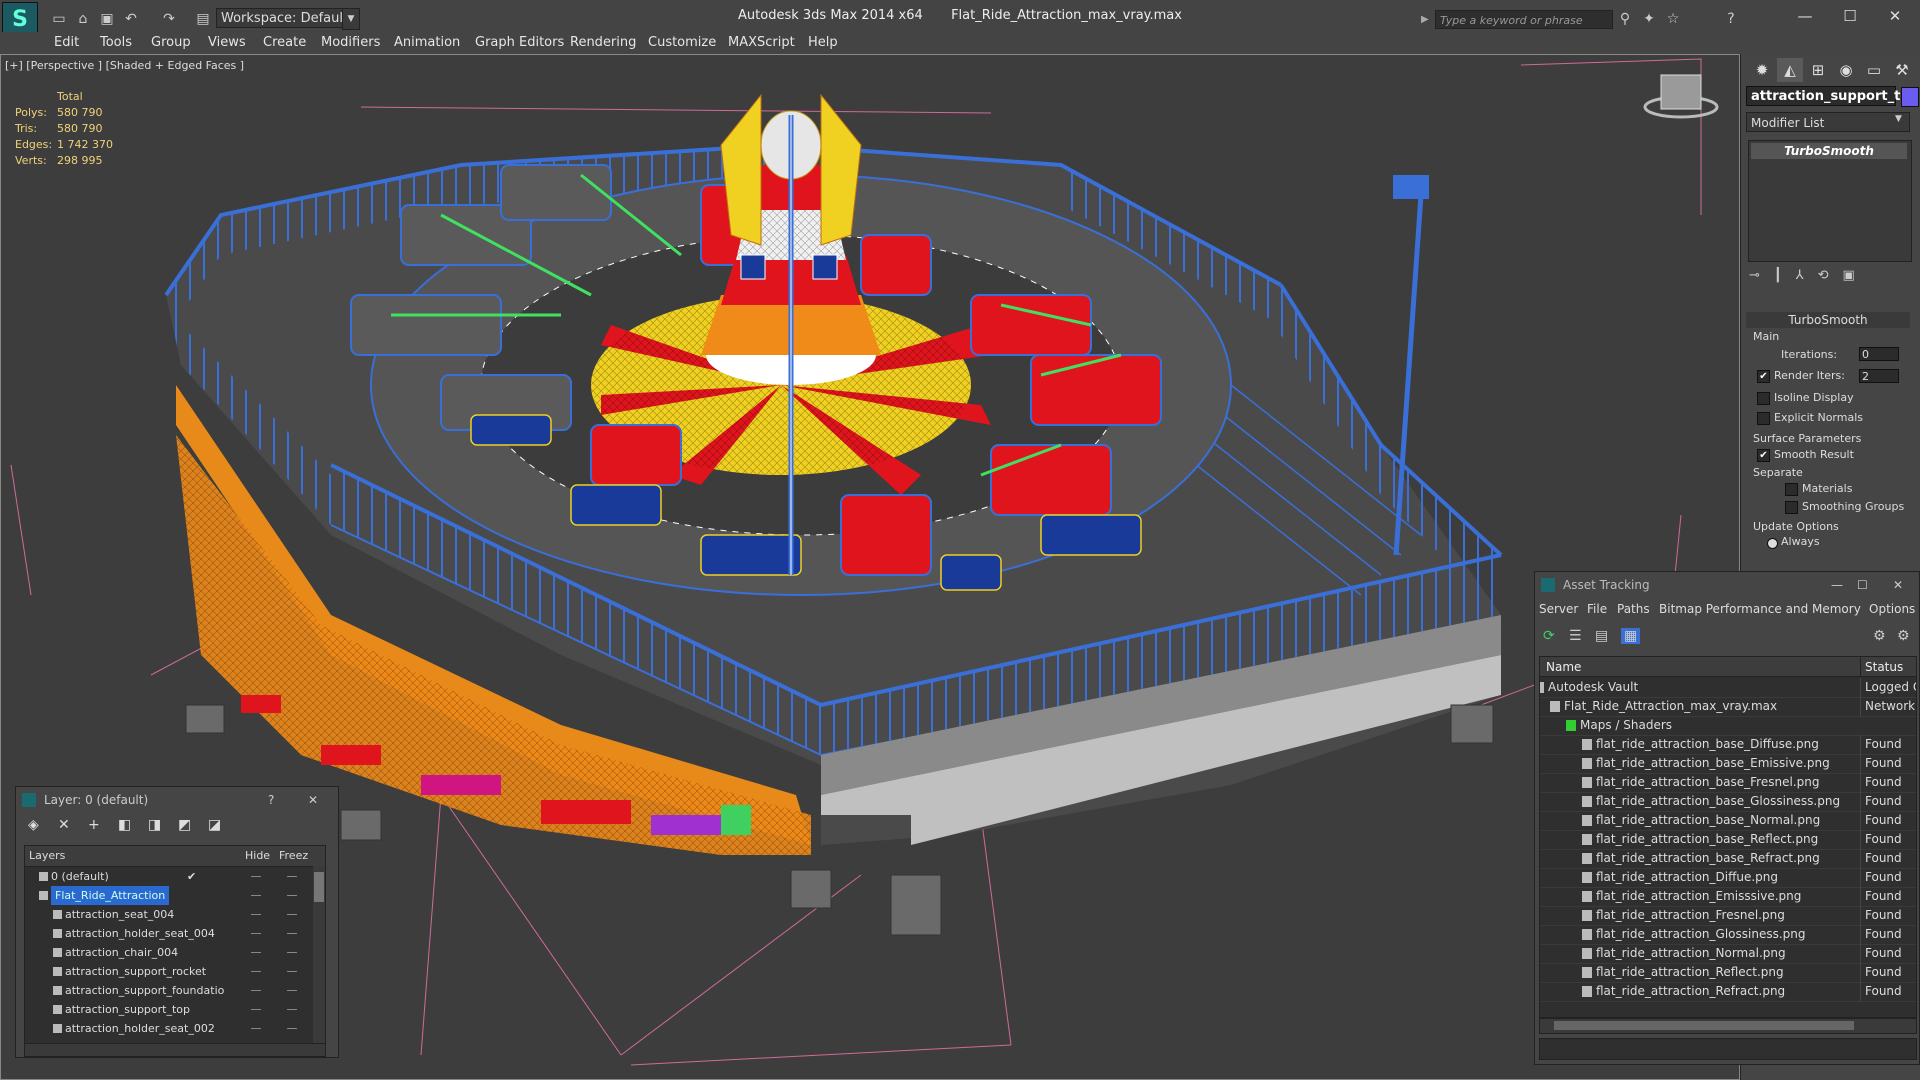  Describe the element at coordinates (1791, 489) in the screenshot. I see `materials-checkbox` at that location.